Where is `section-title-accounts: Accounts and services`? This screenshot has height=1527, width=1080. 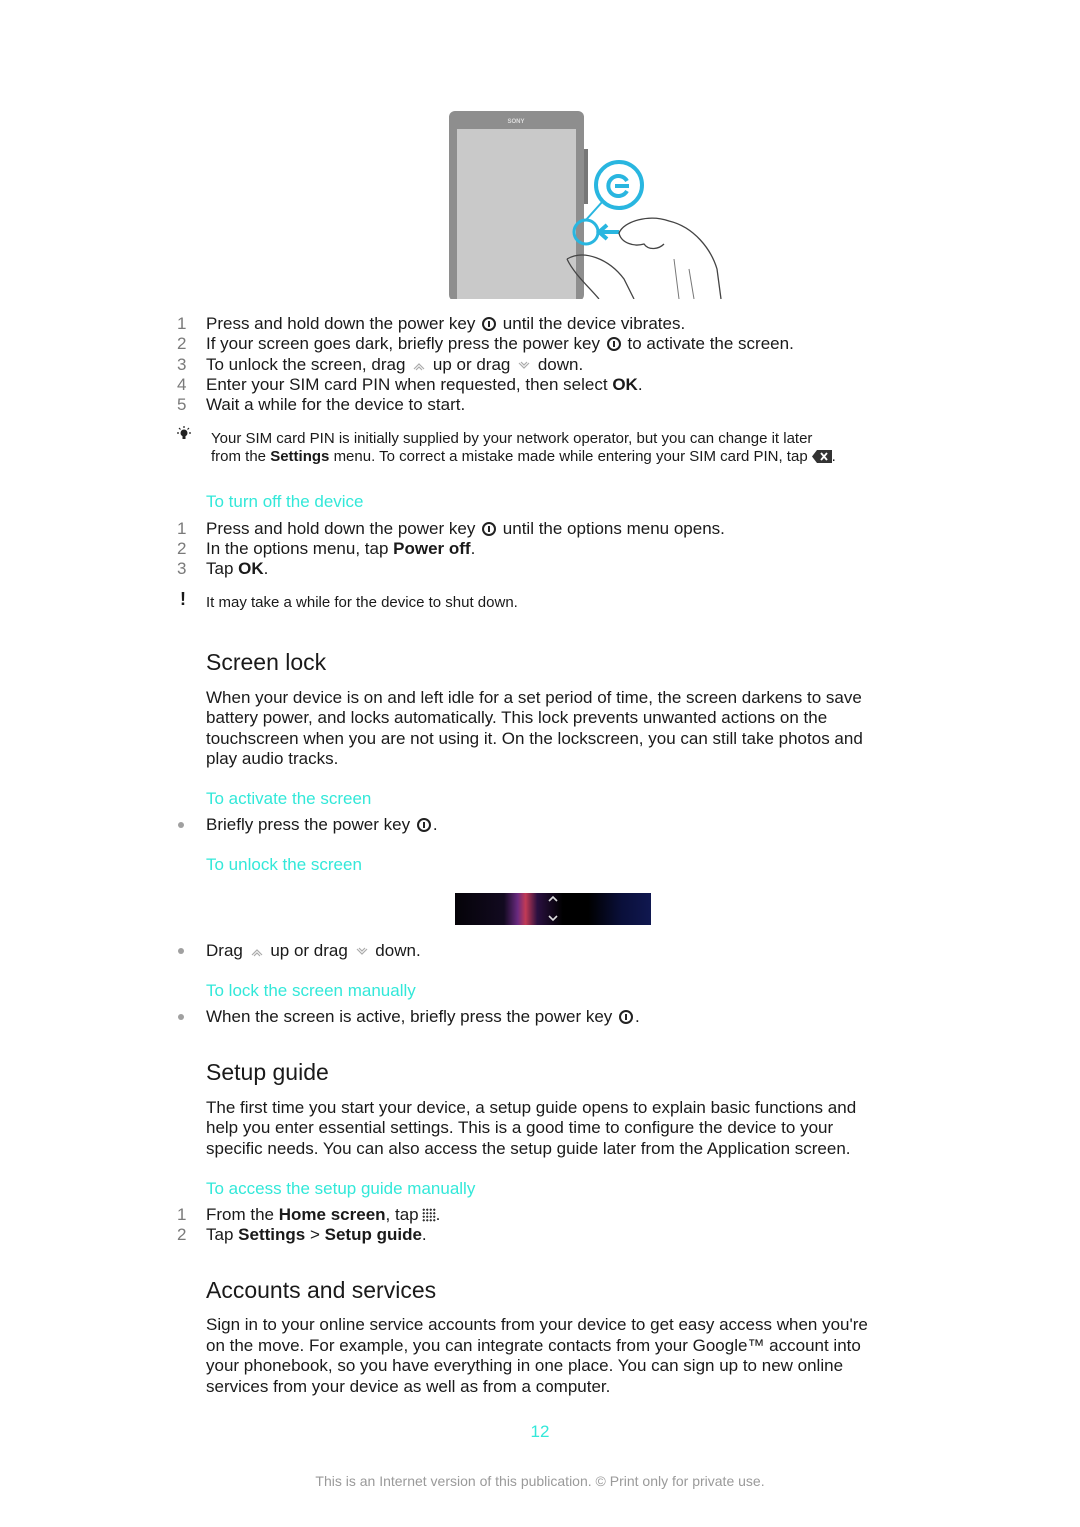 section-title-accounts: Accounts and services is located at coordinates (321, 1290).